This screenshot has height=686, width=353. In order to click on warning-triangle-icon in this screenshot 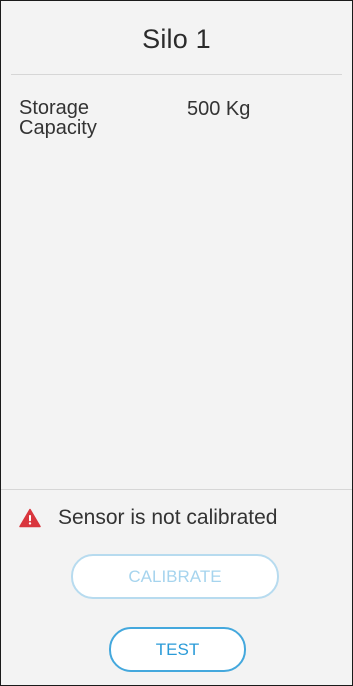, I will do `click(30, 518)`.